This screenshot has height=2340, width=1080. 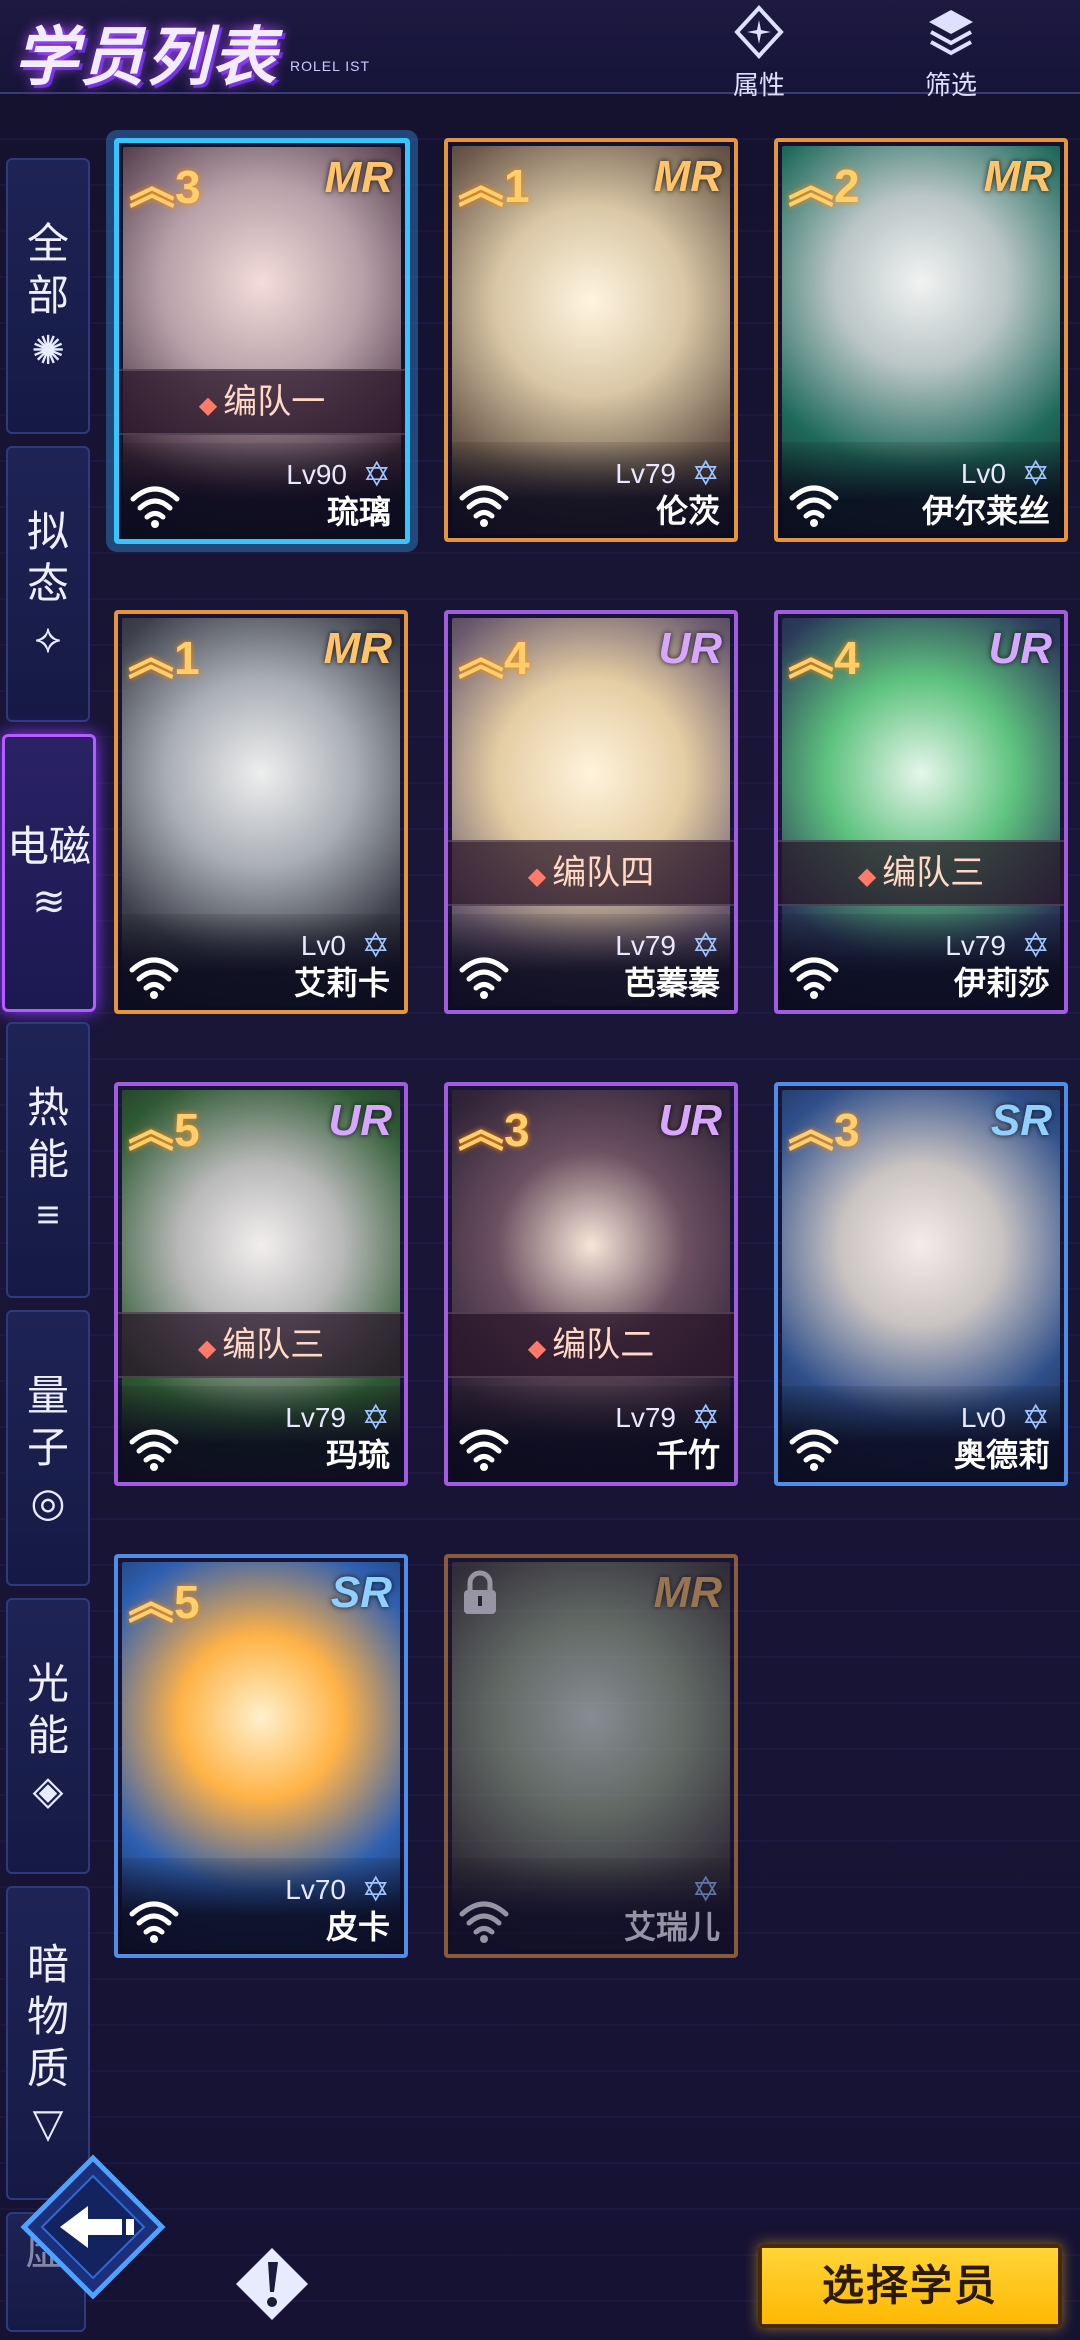 I want to click on character-name: 皮卡, so click(x=357, y=1927).